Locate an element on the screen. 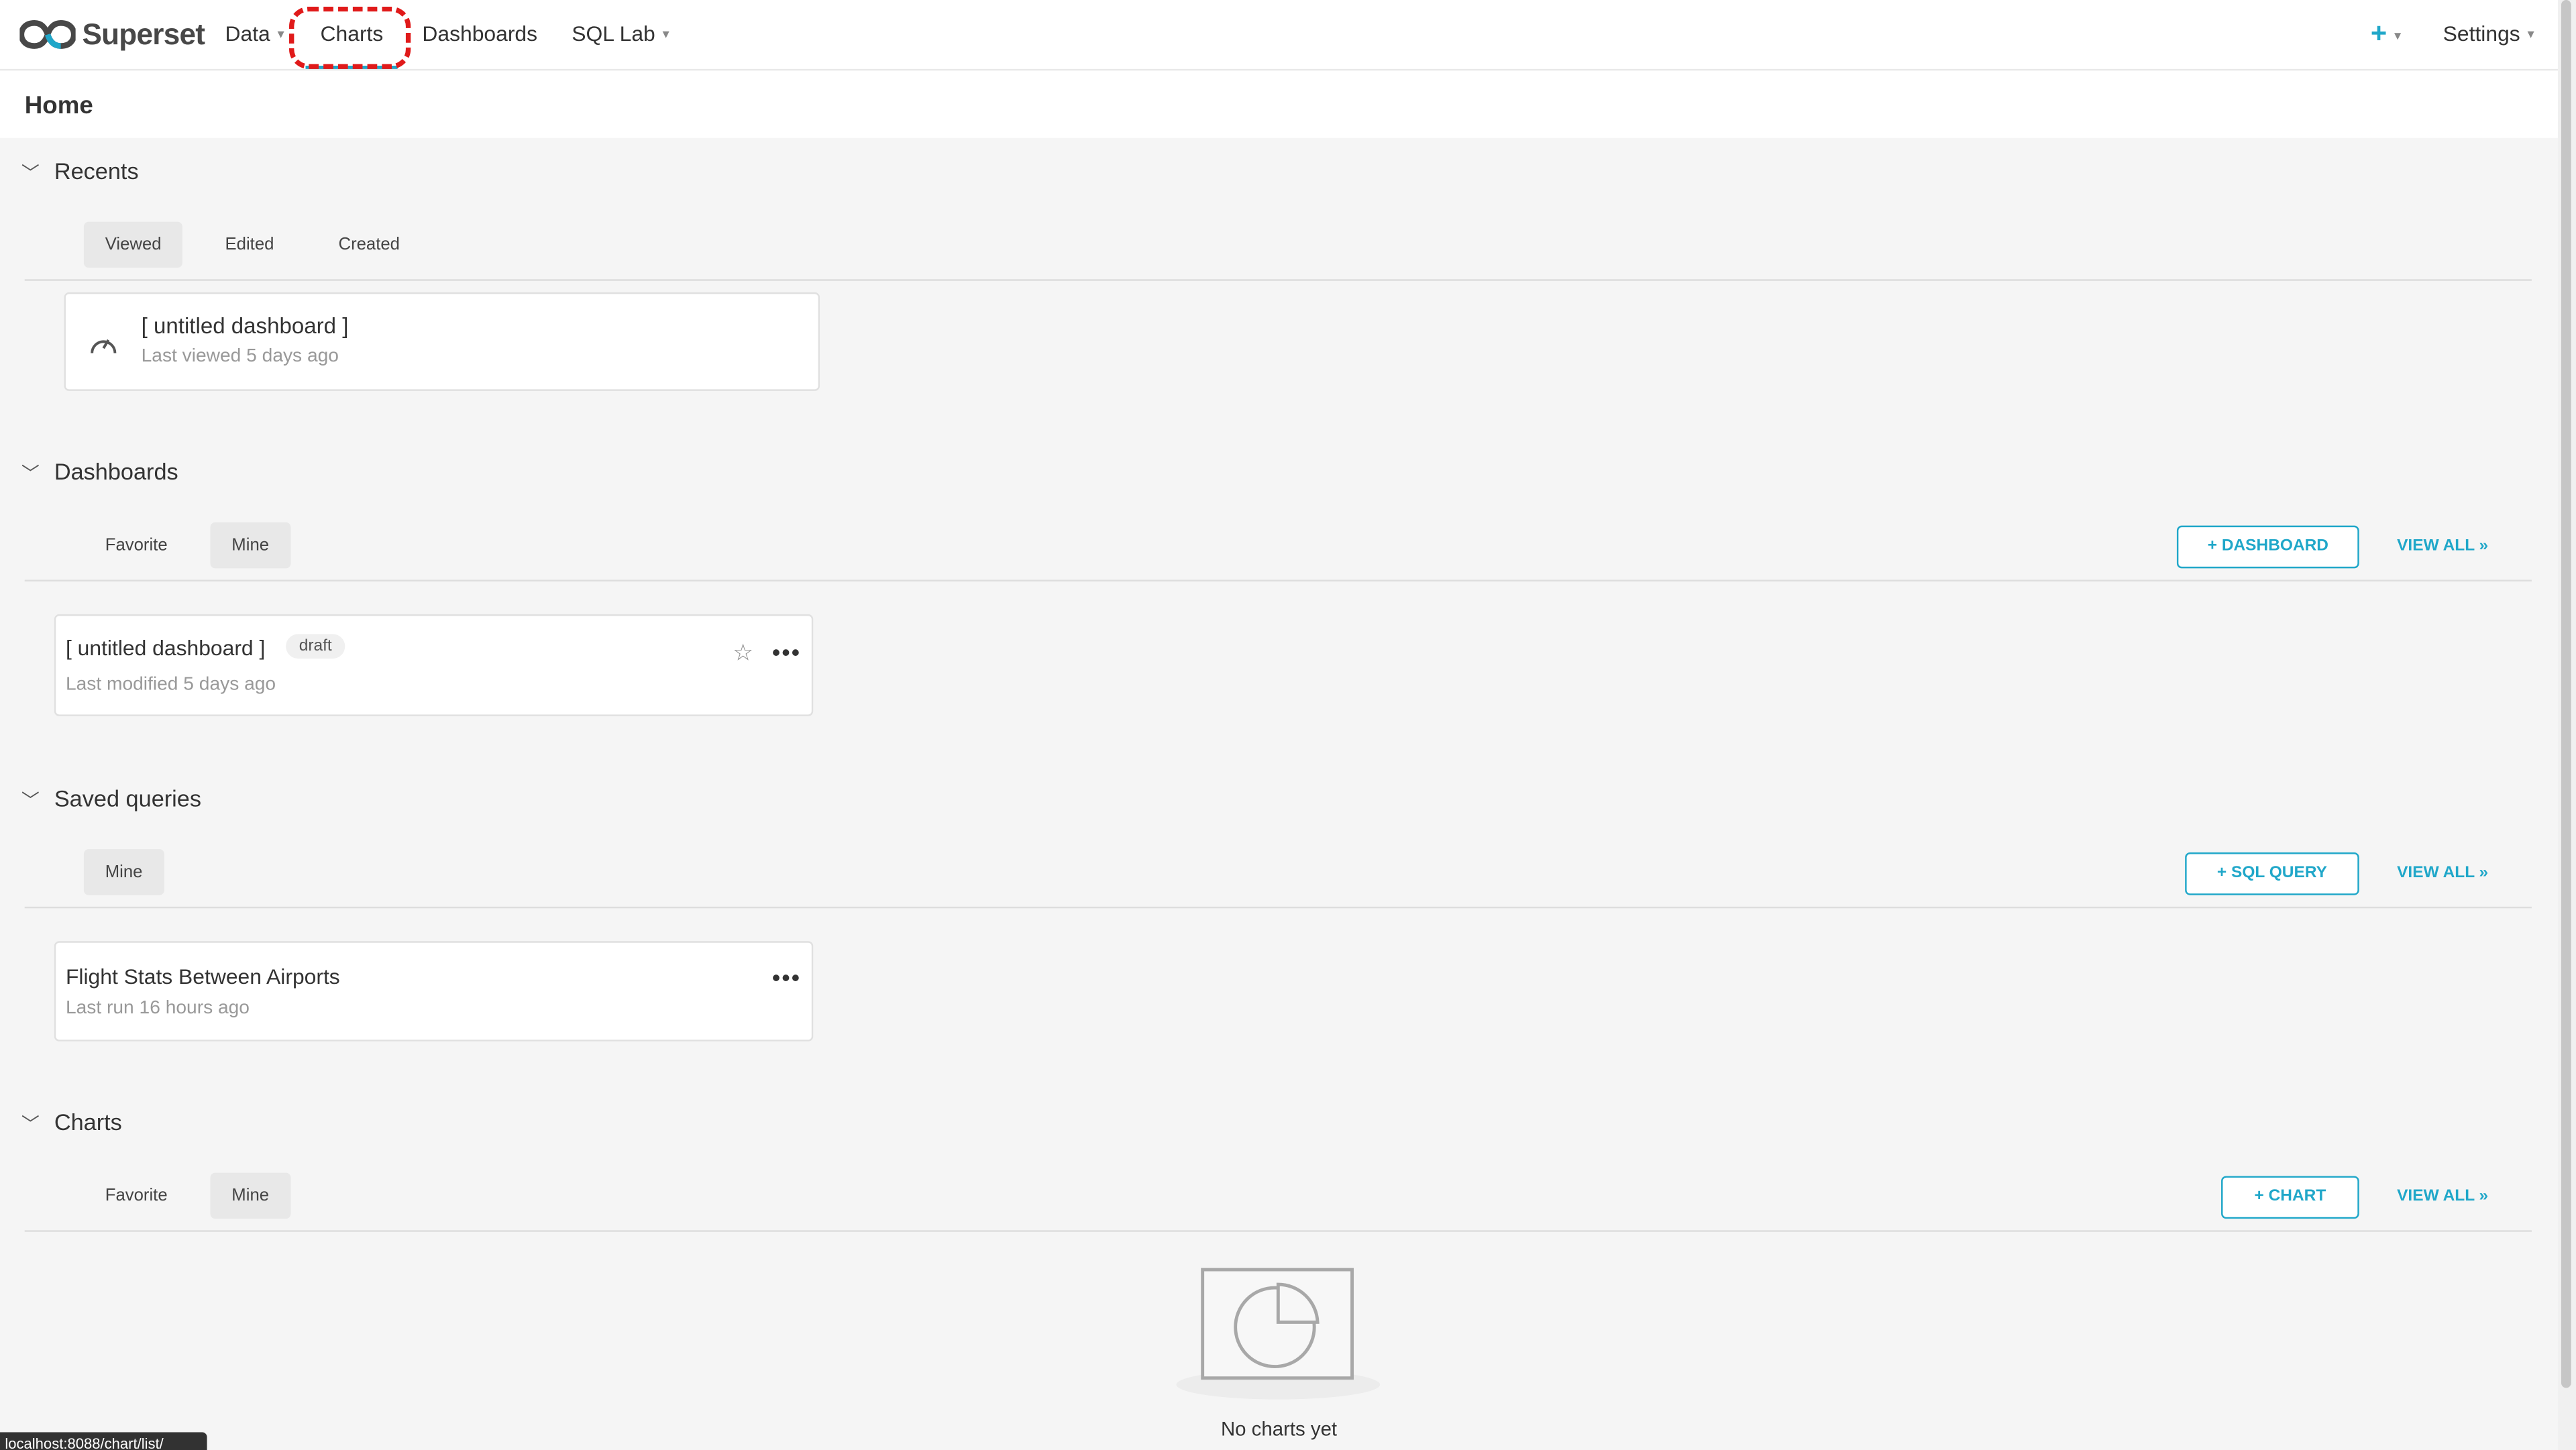 The width and height of the screenshot is (2576, 1450). nav-dashboards: Dashboards is located at coordinates (479, 33).